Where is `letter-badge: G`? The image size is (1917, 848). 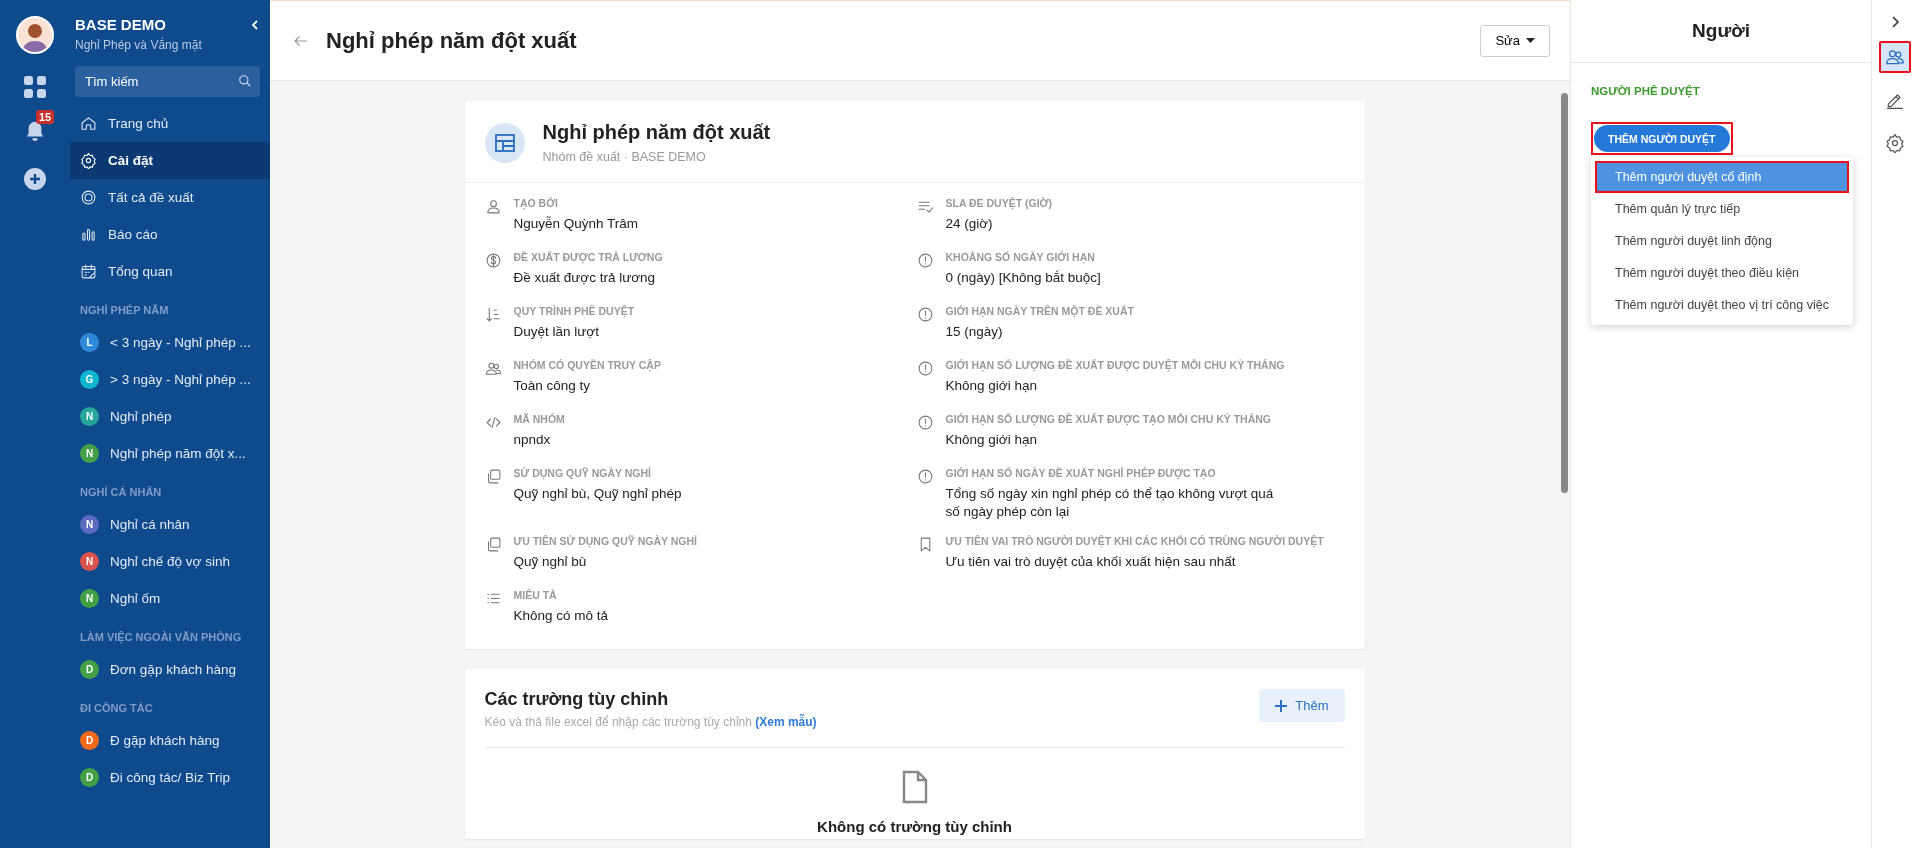 letter-badge: G is located at coordinates (89, 379).